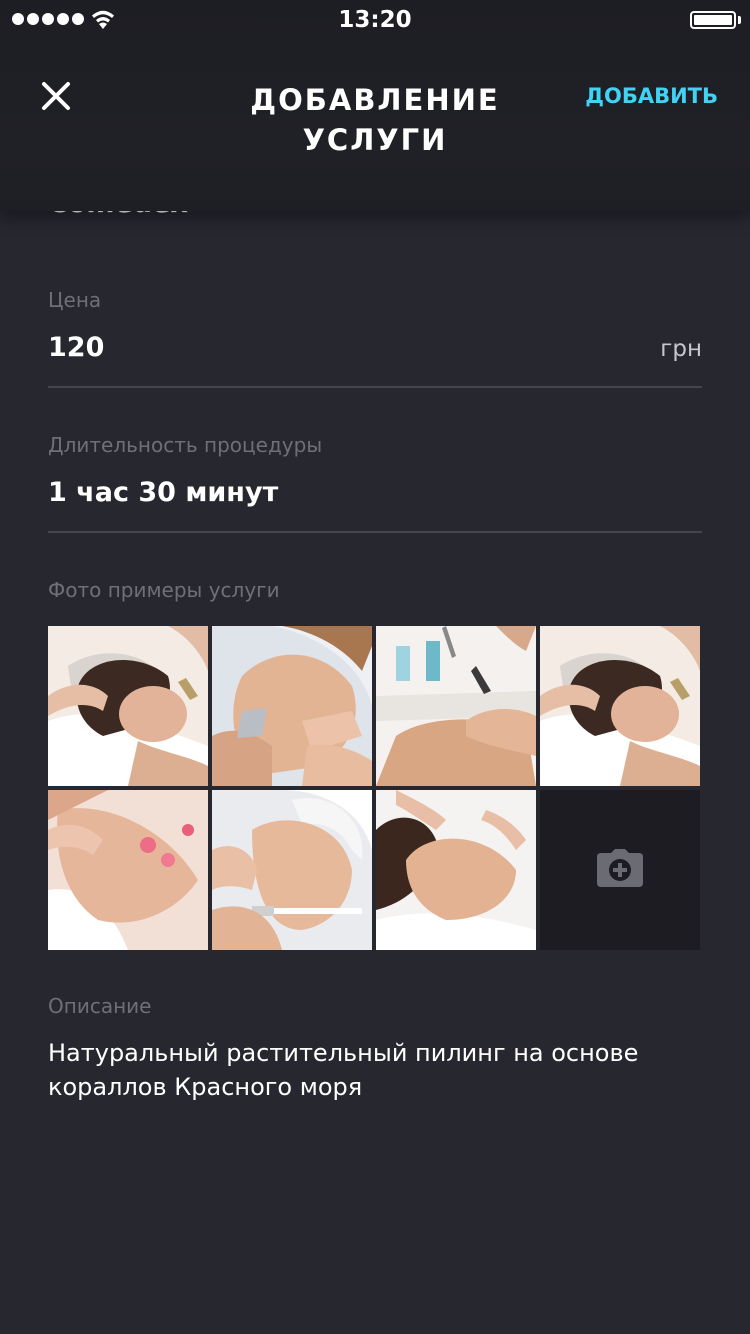 The width and height of the screenshot is (750, 1334). Describe the element at coordinates (456, 870) in the screenshot. I see `photo-face-massage` at that location.